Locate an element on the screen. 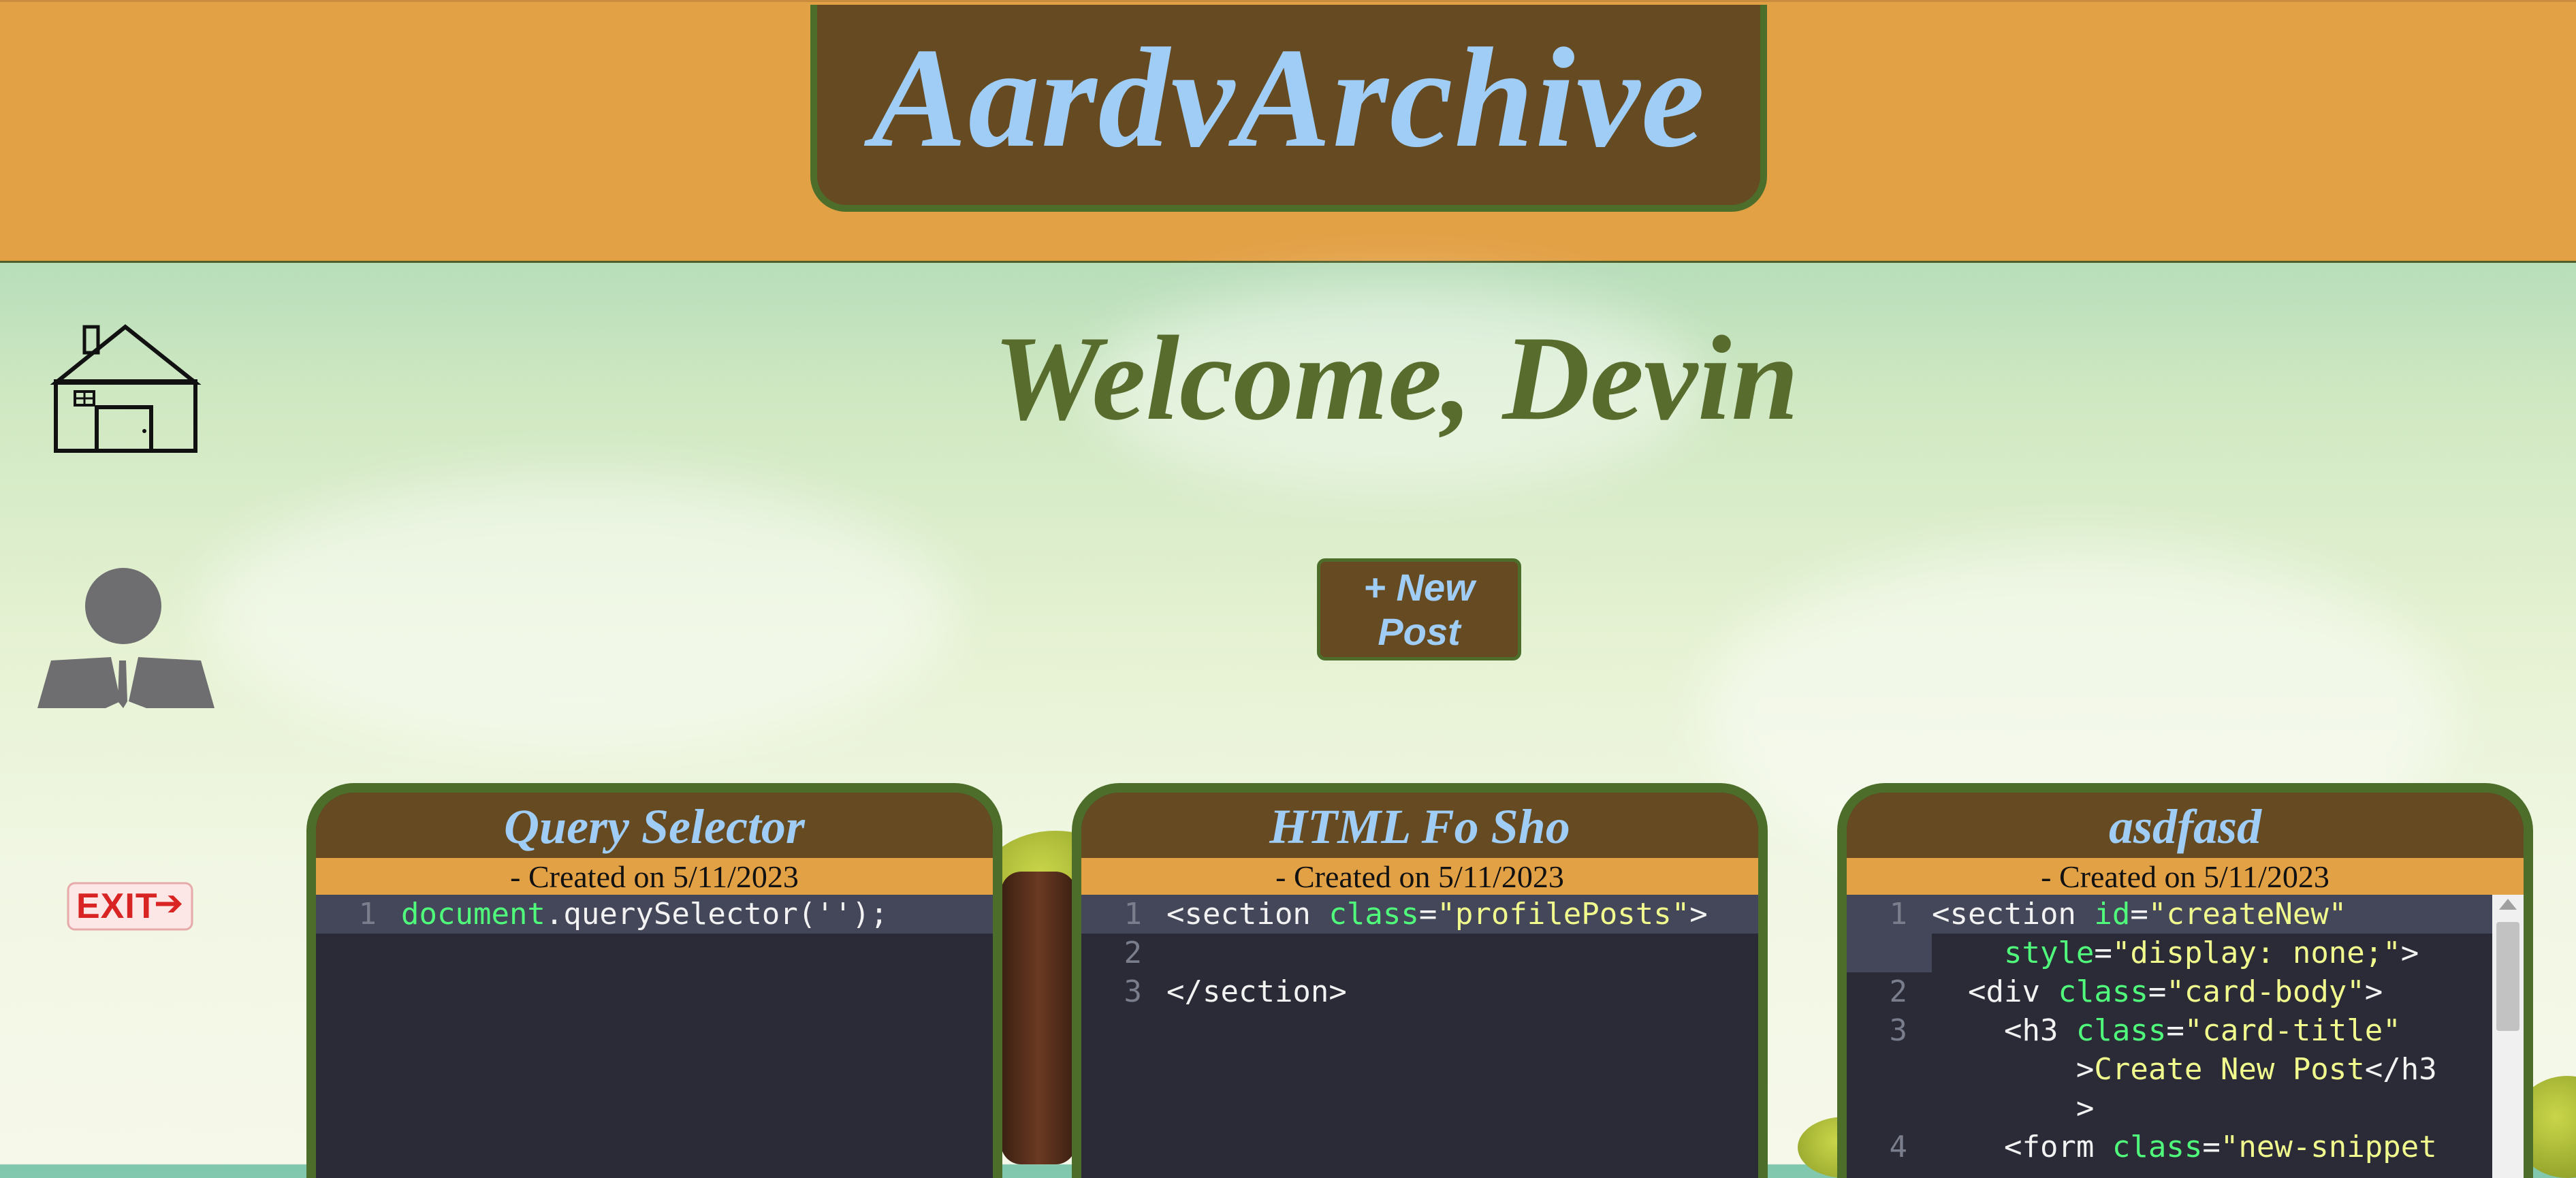  code-text: <form class="new-snippet is located at coordinates (2228, 1147).